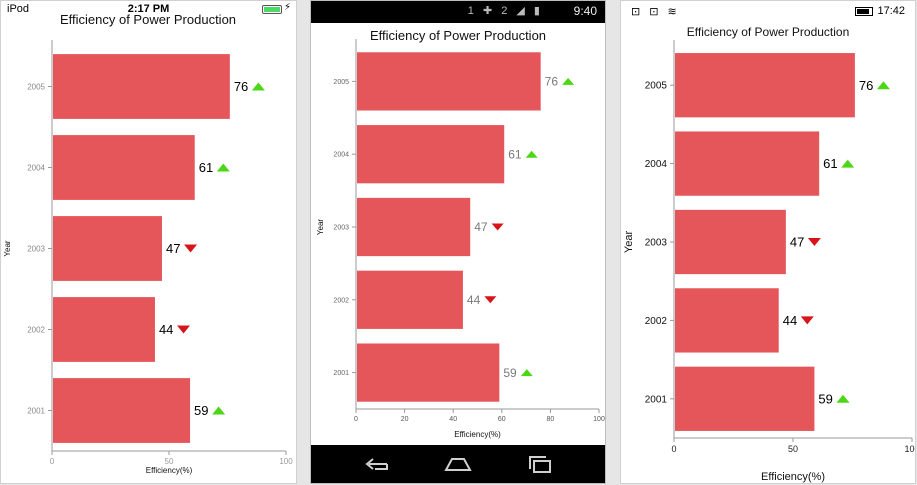 This screenshot has height=485, width=917. Describe the element at coordinates (551, 419) in the screenshot. I see `x-tick-label-80: 80` at that location.